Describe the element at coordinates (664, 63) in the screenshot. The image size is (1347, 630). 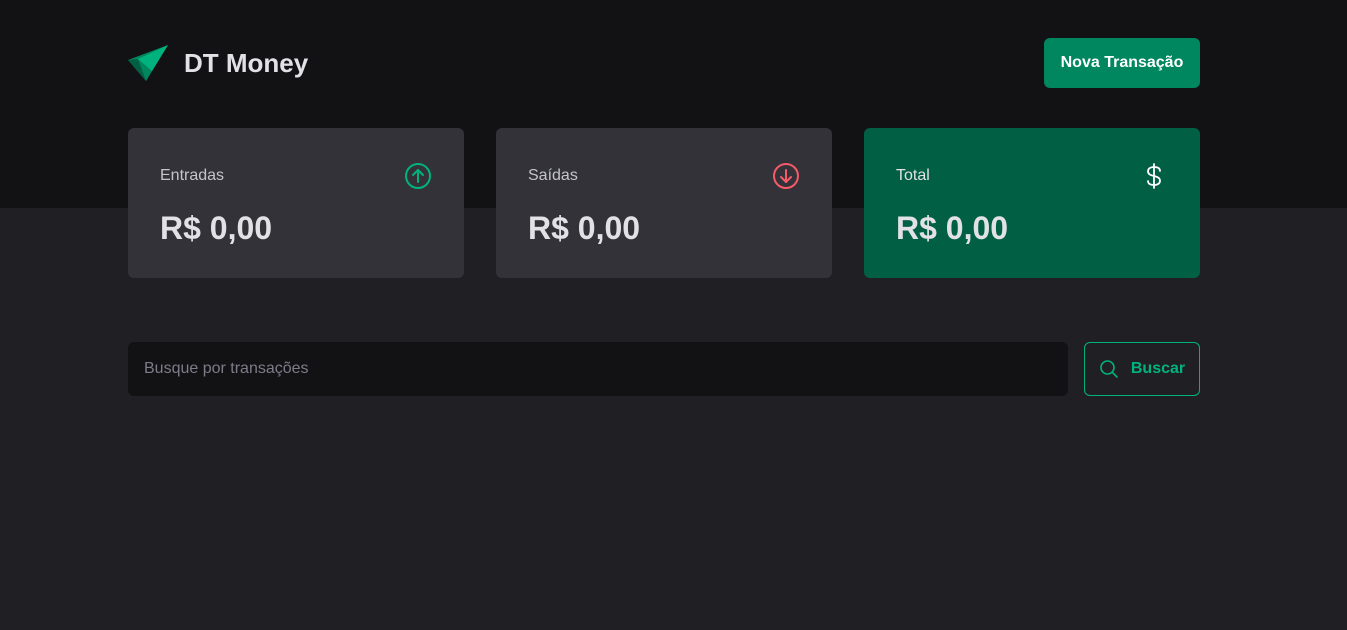
I see `app-header: DT Money Nova Transação` at that location.